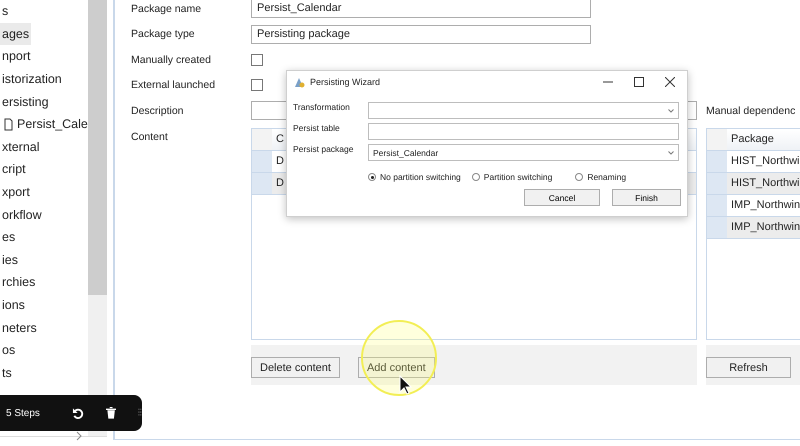 The height and width of the screenshot is (446, 800). I want to click on dialog-title: Persisting Wizard, so click(345, 82).